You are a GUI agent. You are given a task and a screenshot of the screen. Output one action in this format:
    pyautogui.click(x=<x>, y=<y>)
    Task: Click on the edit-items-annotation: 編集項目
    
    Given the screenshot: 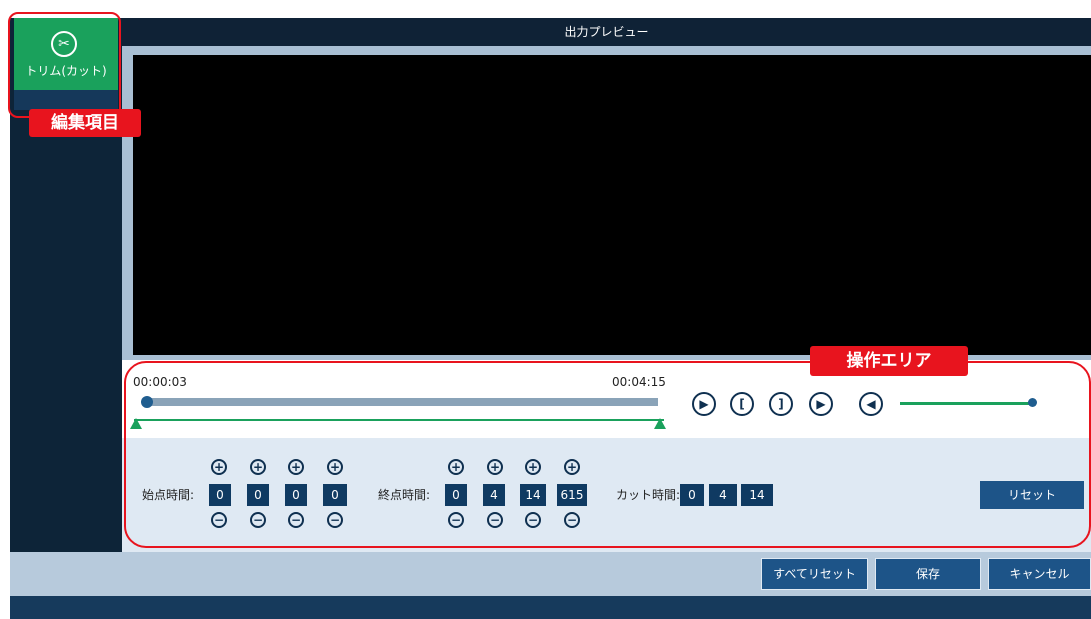 What is the action you would take?
    pyautogui.click(x=85, y=123)
    